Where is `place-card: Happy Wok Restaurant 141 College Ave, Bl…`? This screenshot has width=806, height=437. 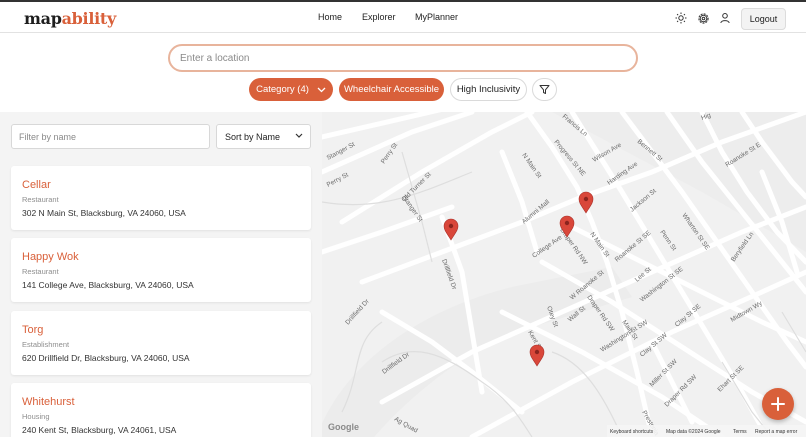
place-card: Happy Wok Restaurant 141 College Ave, Bl… is located at coordinates (161, 270).